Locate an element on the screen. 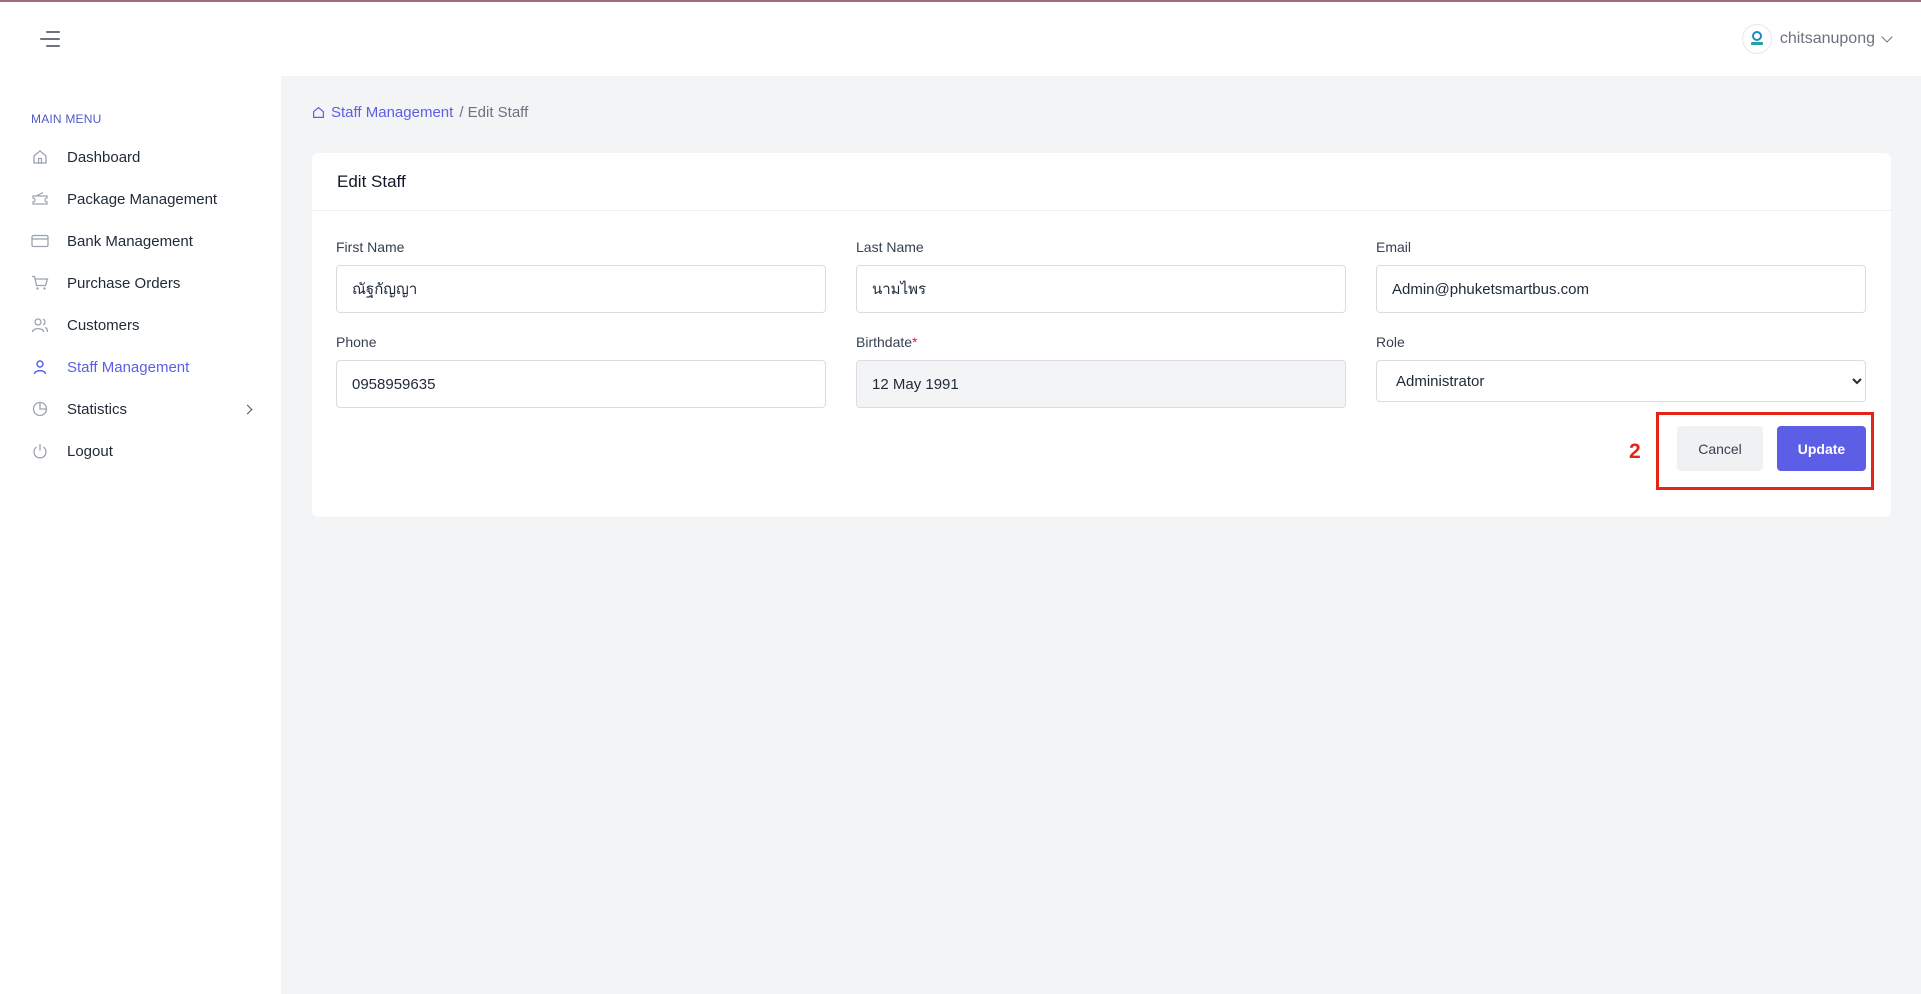 The height and width of the screenshot is (994, 1921). first-name-field: First Name is located at coordinates (581, 276).